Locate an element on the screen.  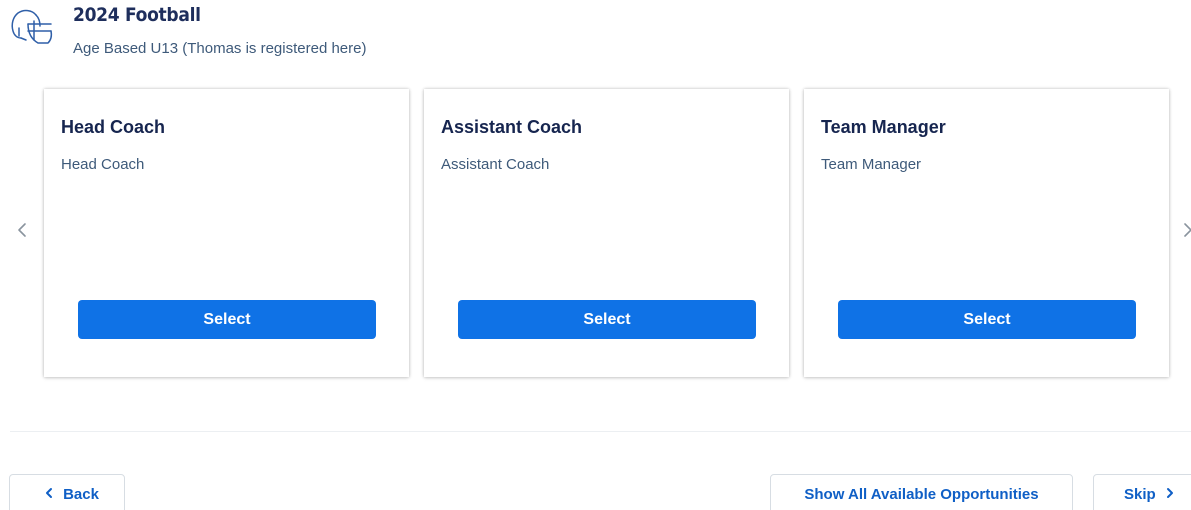
back-label: Back is located at coordinates (81, 494).